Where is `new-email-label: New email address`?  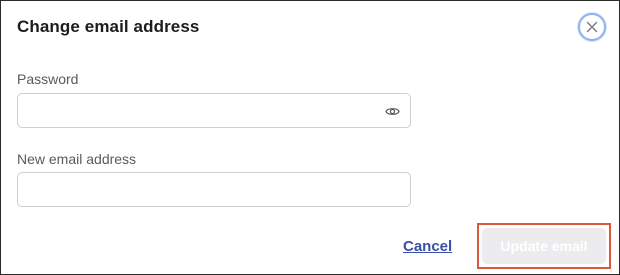
new-email-label: New email address is located at coordinates (77, 159).